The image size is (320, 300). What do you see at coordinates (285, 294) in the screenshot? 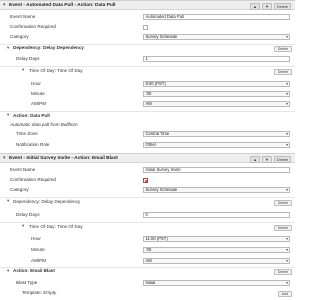
I see `add-template-button: Add` at bounding box center [285, 294].